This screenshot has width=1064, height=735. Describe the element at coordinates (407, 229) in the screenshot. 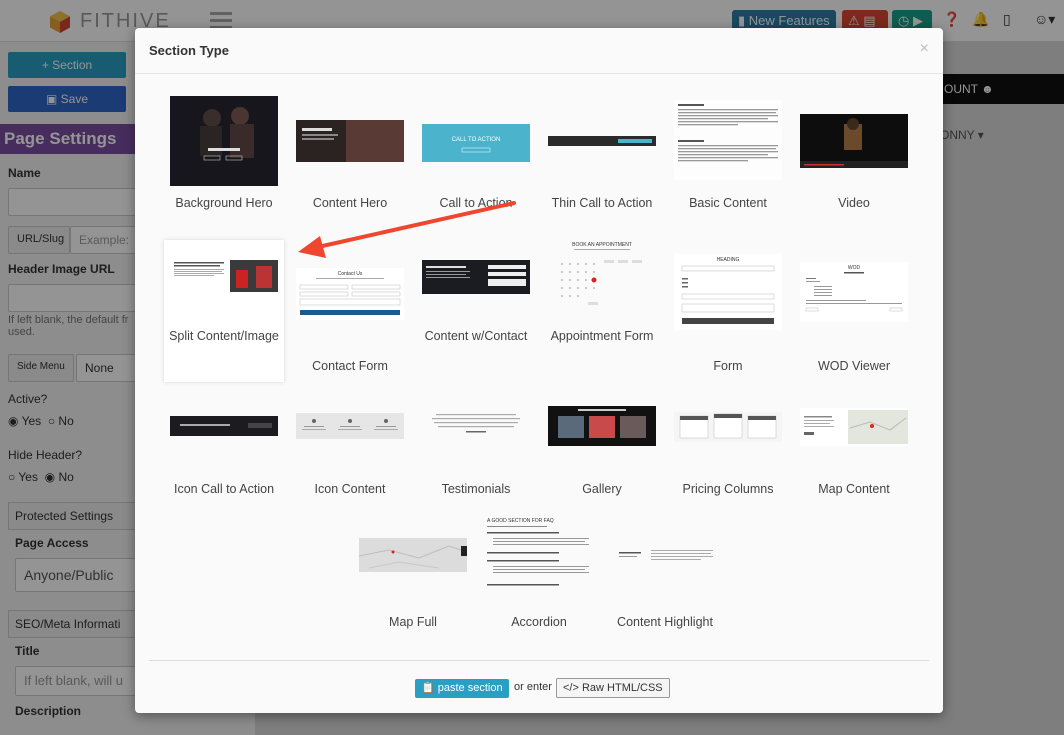

I see `annotation-arrow` at that location.